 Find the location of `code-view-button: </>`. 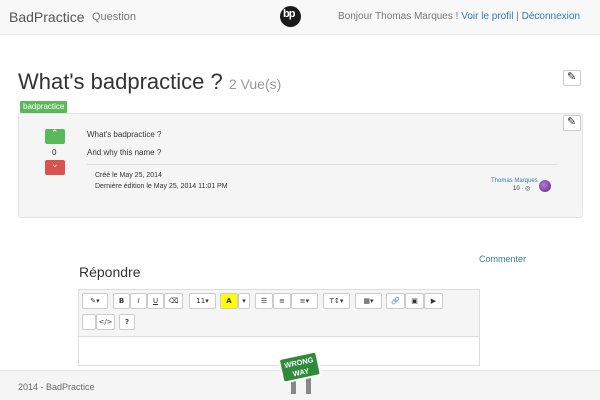

code-view-button: </> is located at coordinates (105, 322).